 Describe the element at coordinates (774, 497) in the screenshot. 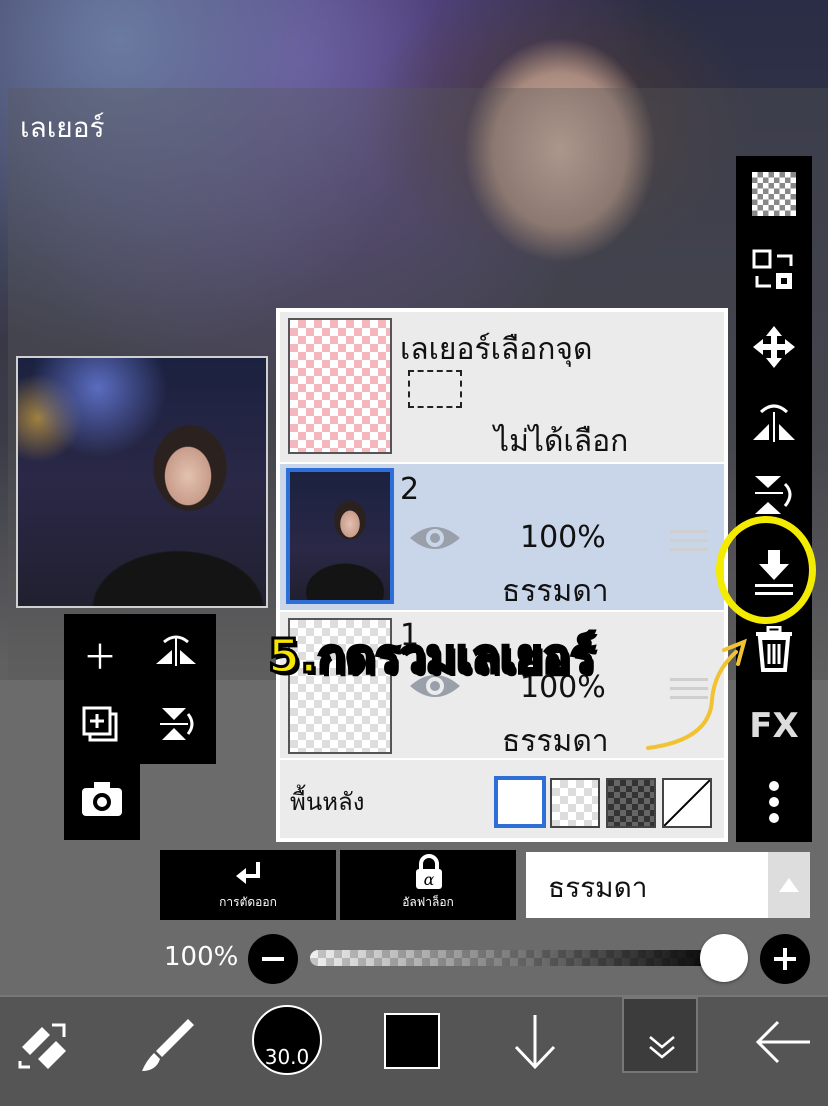

I see `flip-layer-vertical-icon` at that location.